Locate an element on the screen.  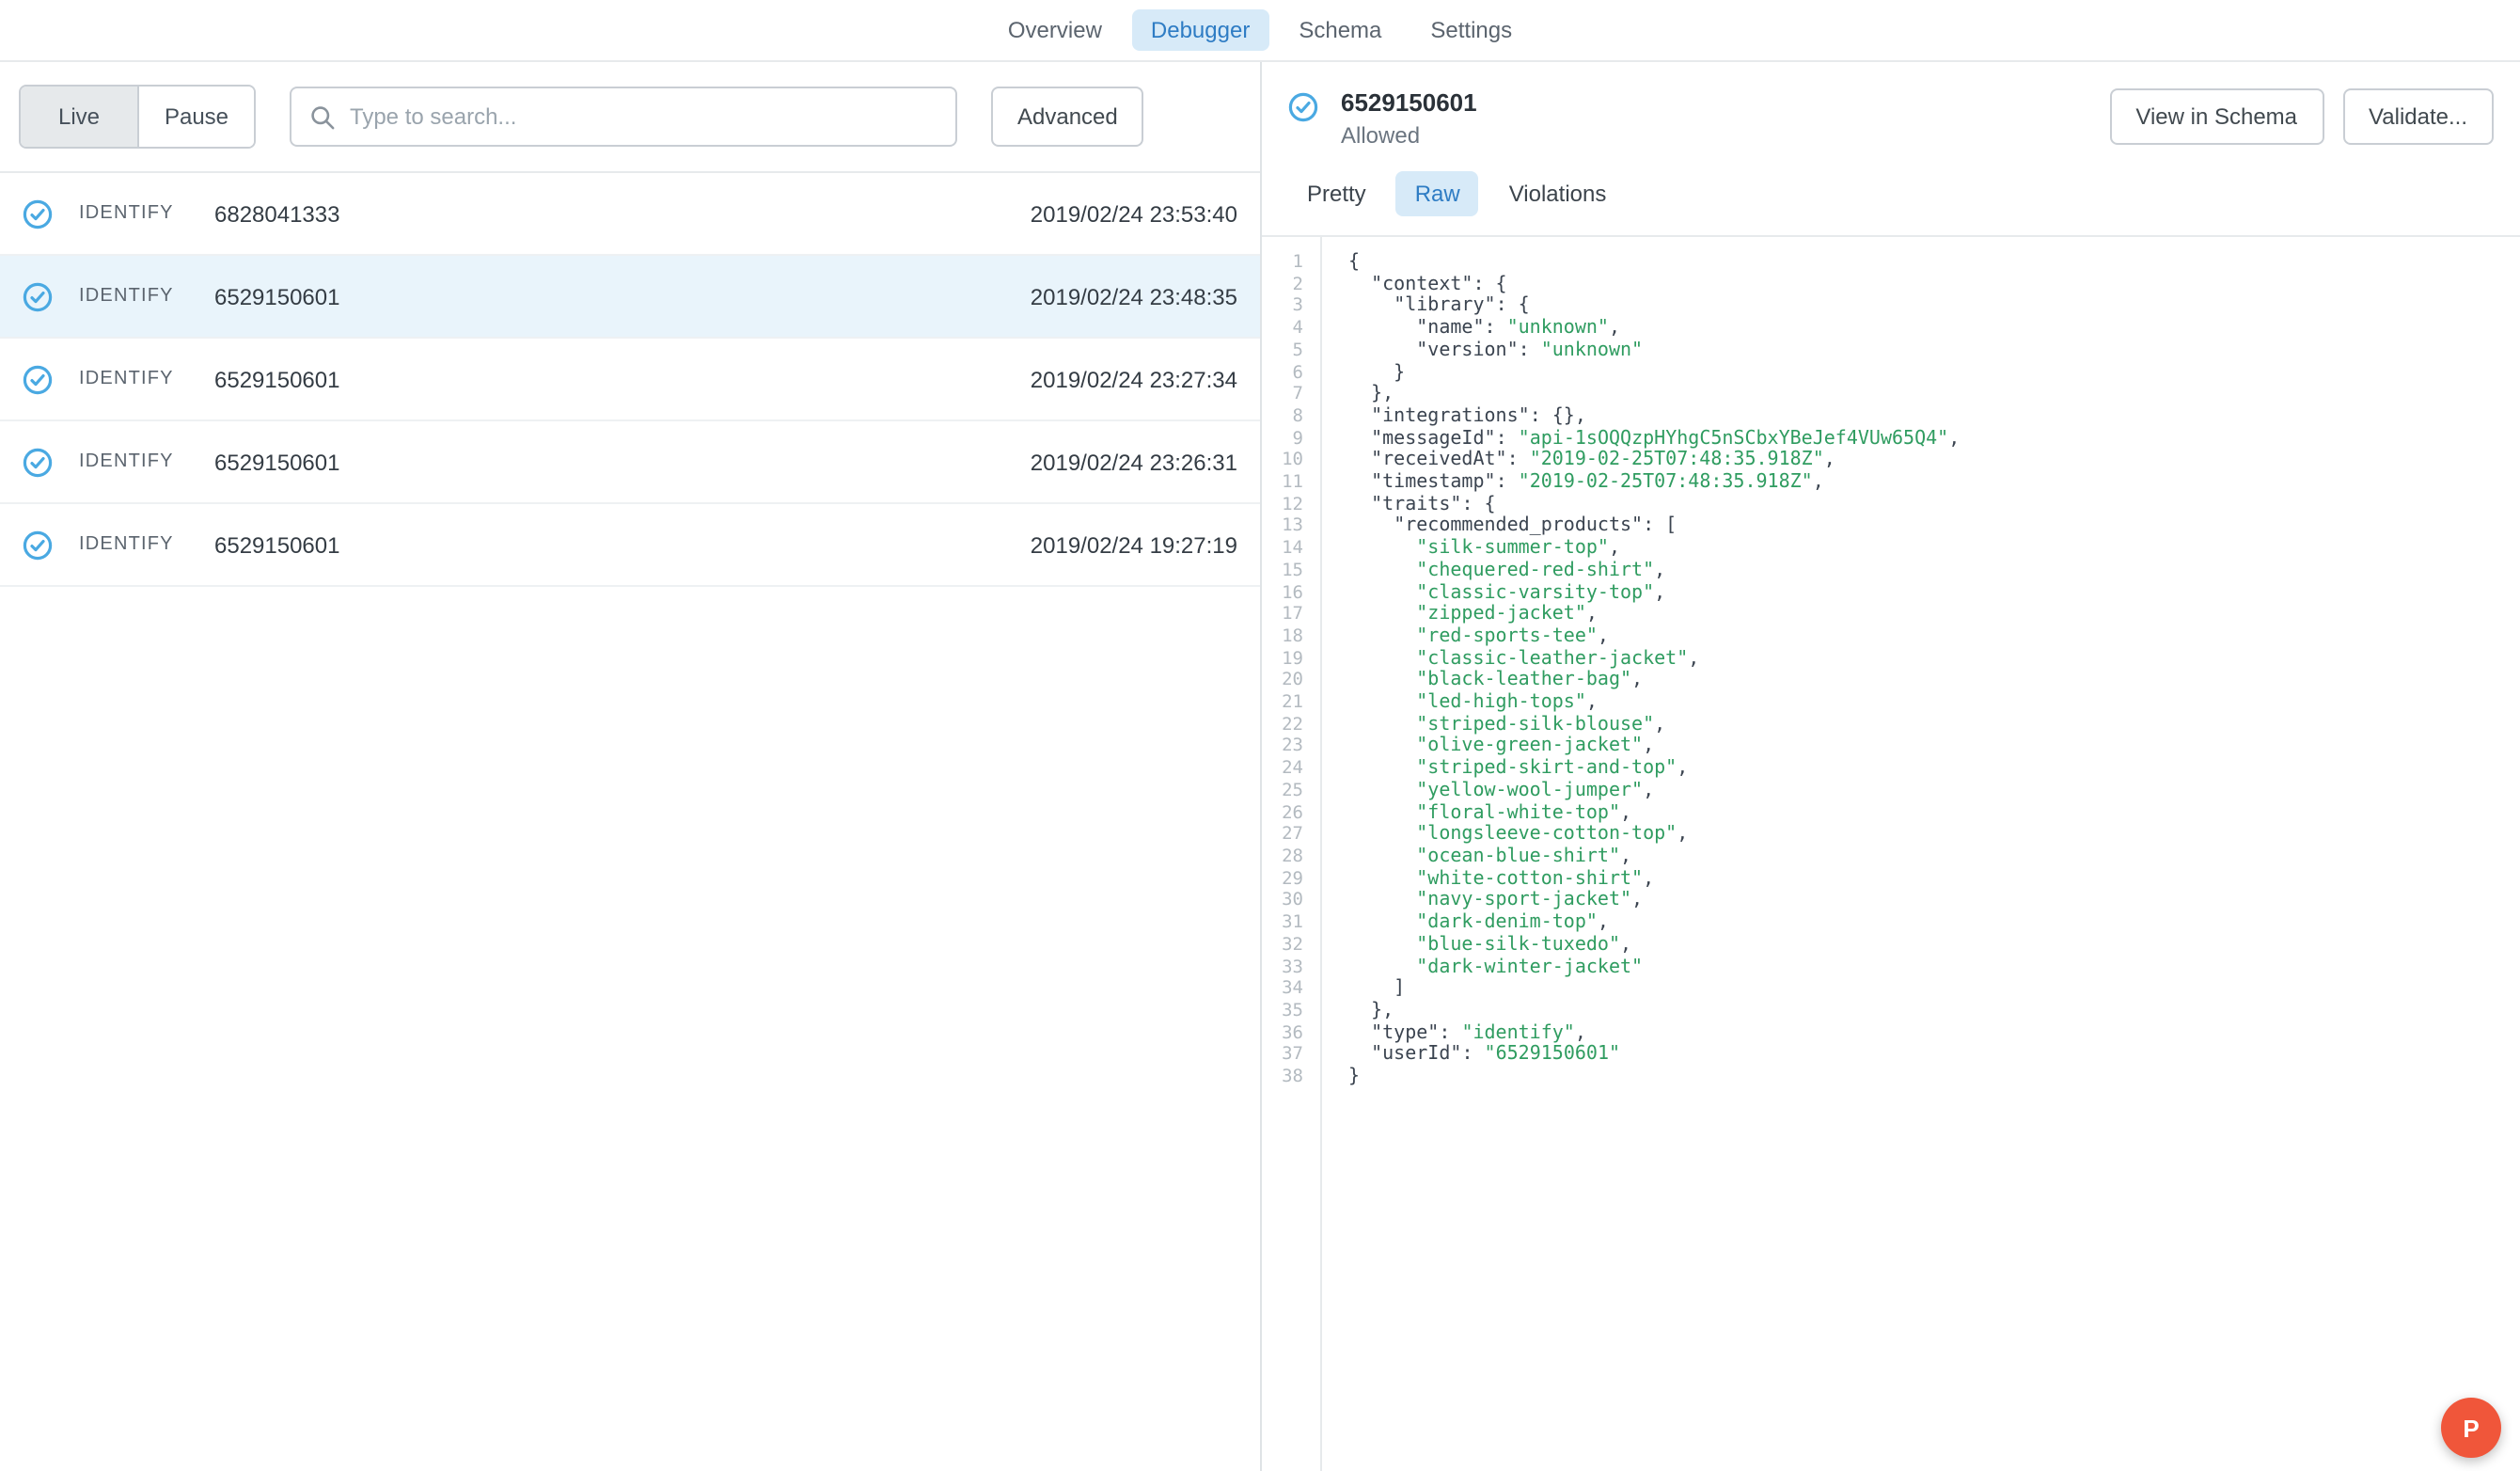
line-number: 29 is located at coordinates (1292, 879).